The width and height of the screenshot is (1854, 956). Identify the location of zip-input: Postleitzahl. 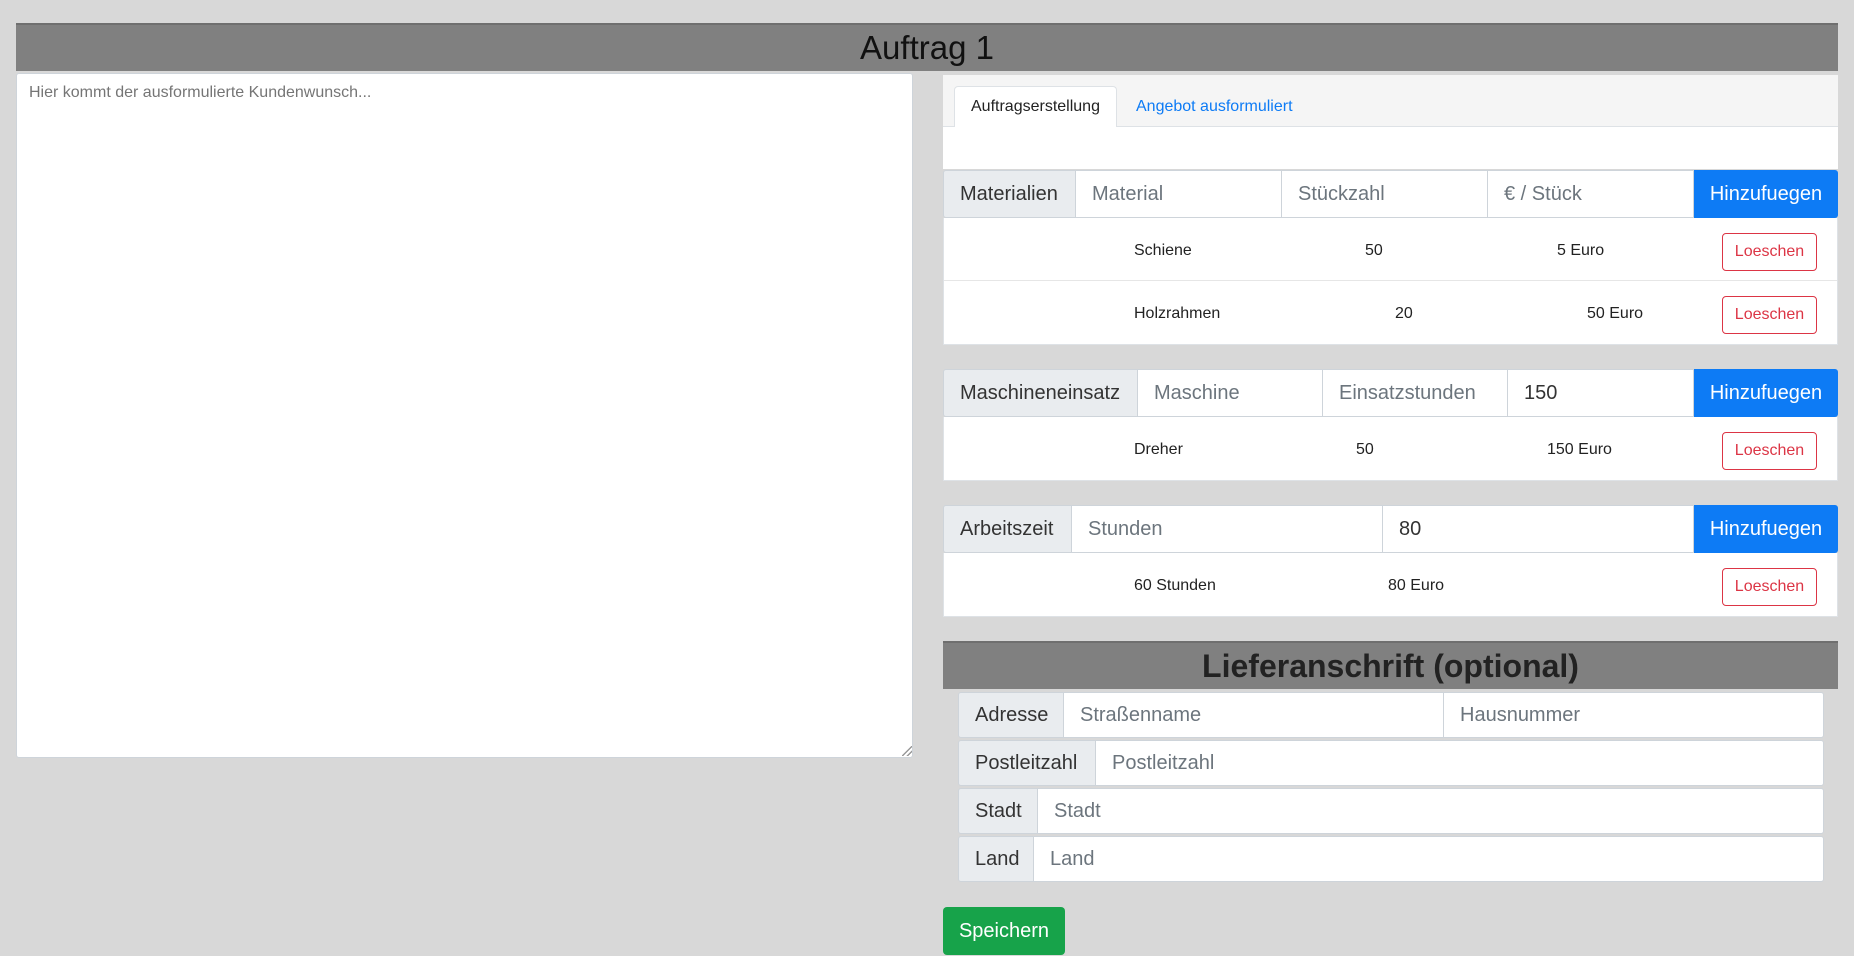
(1460, 763).